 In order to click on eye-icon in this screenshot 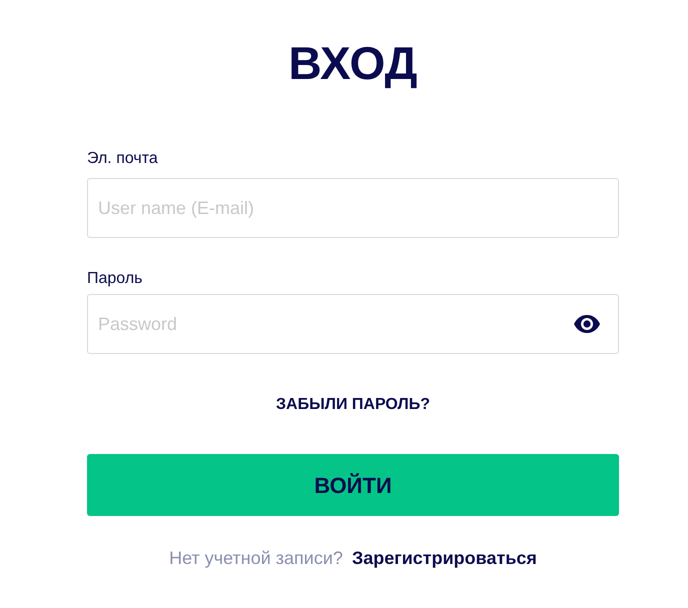, I will do `click(587, 324)`.